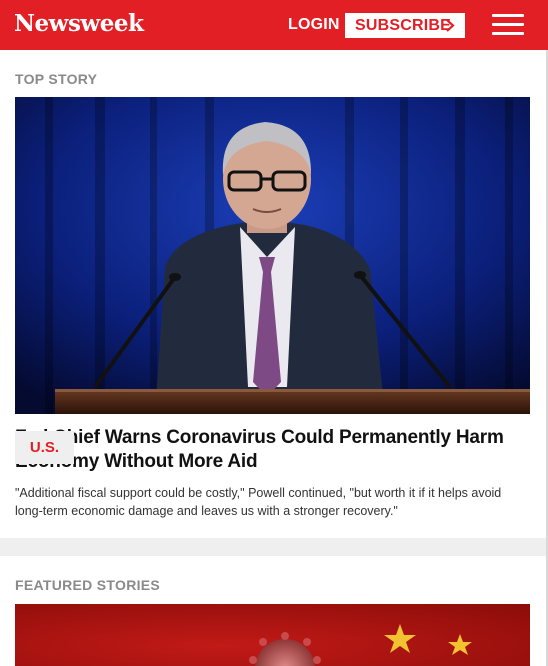  What do you see at coordinates (79, 24) in the screenshot?
I see `newsweek-logo: Newsweek` at bounding box center [79, 24].